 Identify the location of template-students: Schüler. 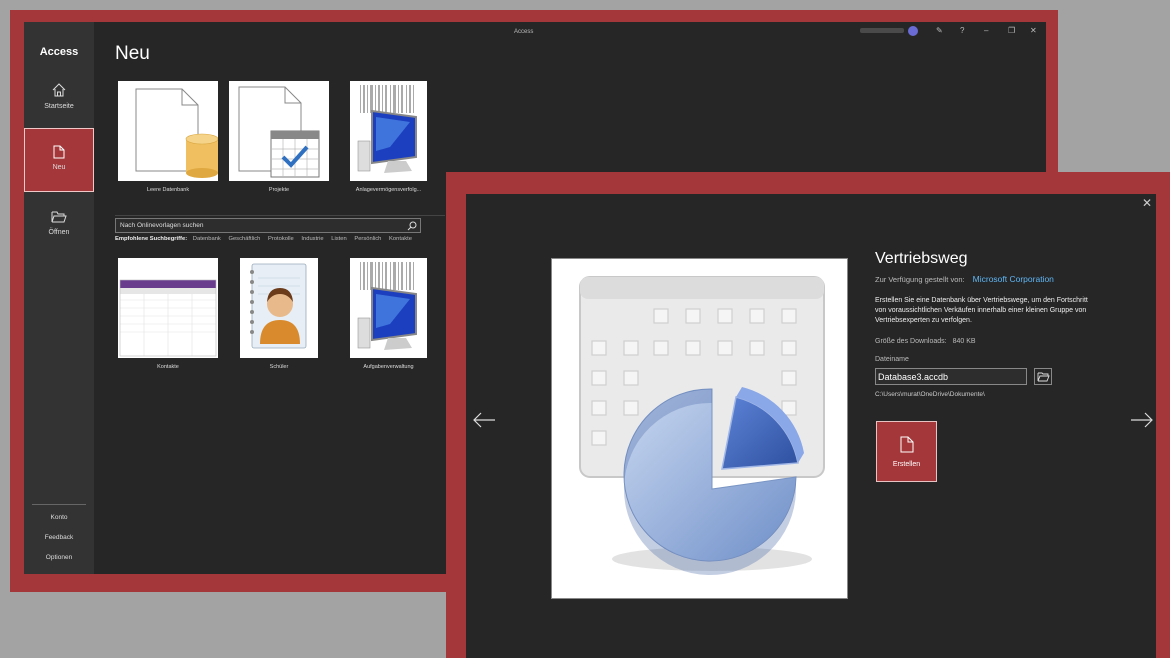
(279, 314).